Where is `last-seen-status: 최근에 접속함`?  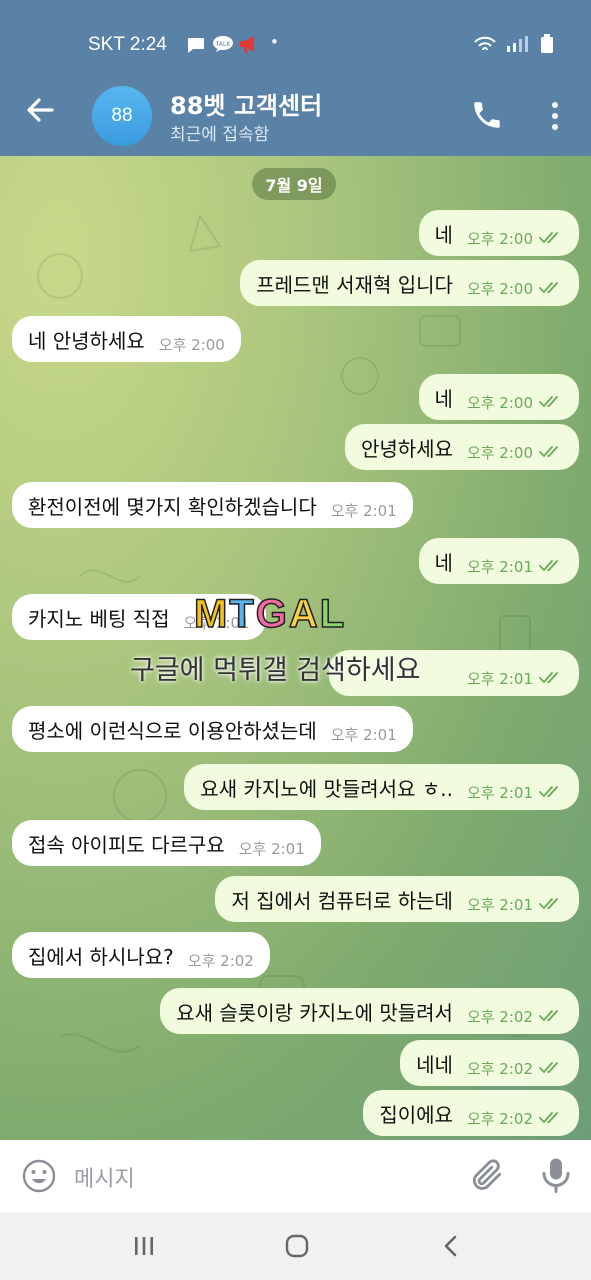
last-seen-status: 최근에 접속함 is located at coordinates (220, 135).